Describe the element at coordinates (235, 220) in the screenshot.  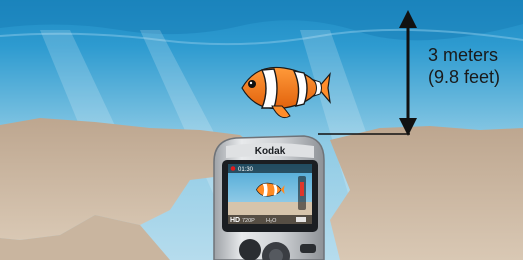
I see `camera-hd-label: HD` at that location.